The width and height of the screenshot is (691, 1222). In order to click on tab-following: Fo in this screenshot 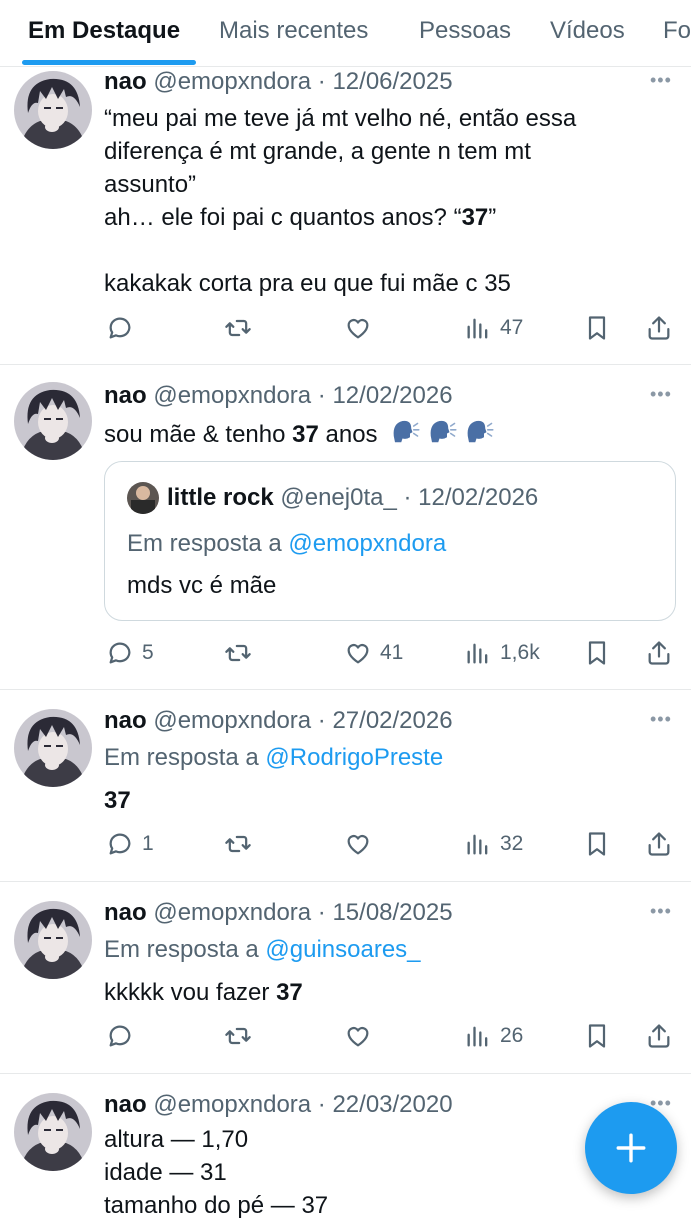, I will do `click(677, 31)`.